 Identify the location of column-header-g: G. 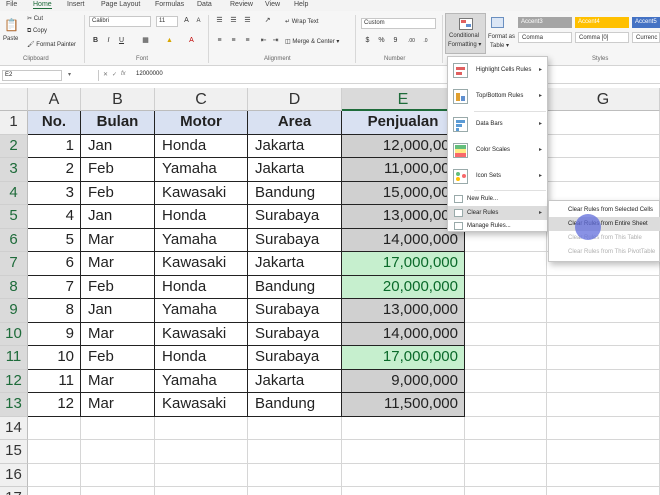
(603, 99).